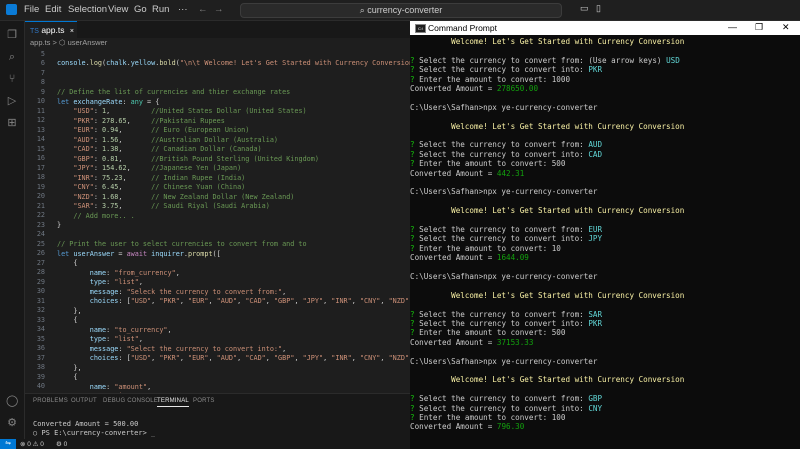 This screenshot has height=449, width=800. What do you see at coordinates (108, 101) in the screenshot?
I see `code-line: let exchangeRate: any = {` at bounding box center [108, 101].